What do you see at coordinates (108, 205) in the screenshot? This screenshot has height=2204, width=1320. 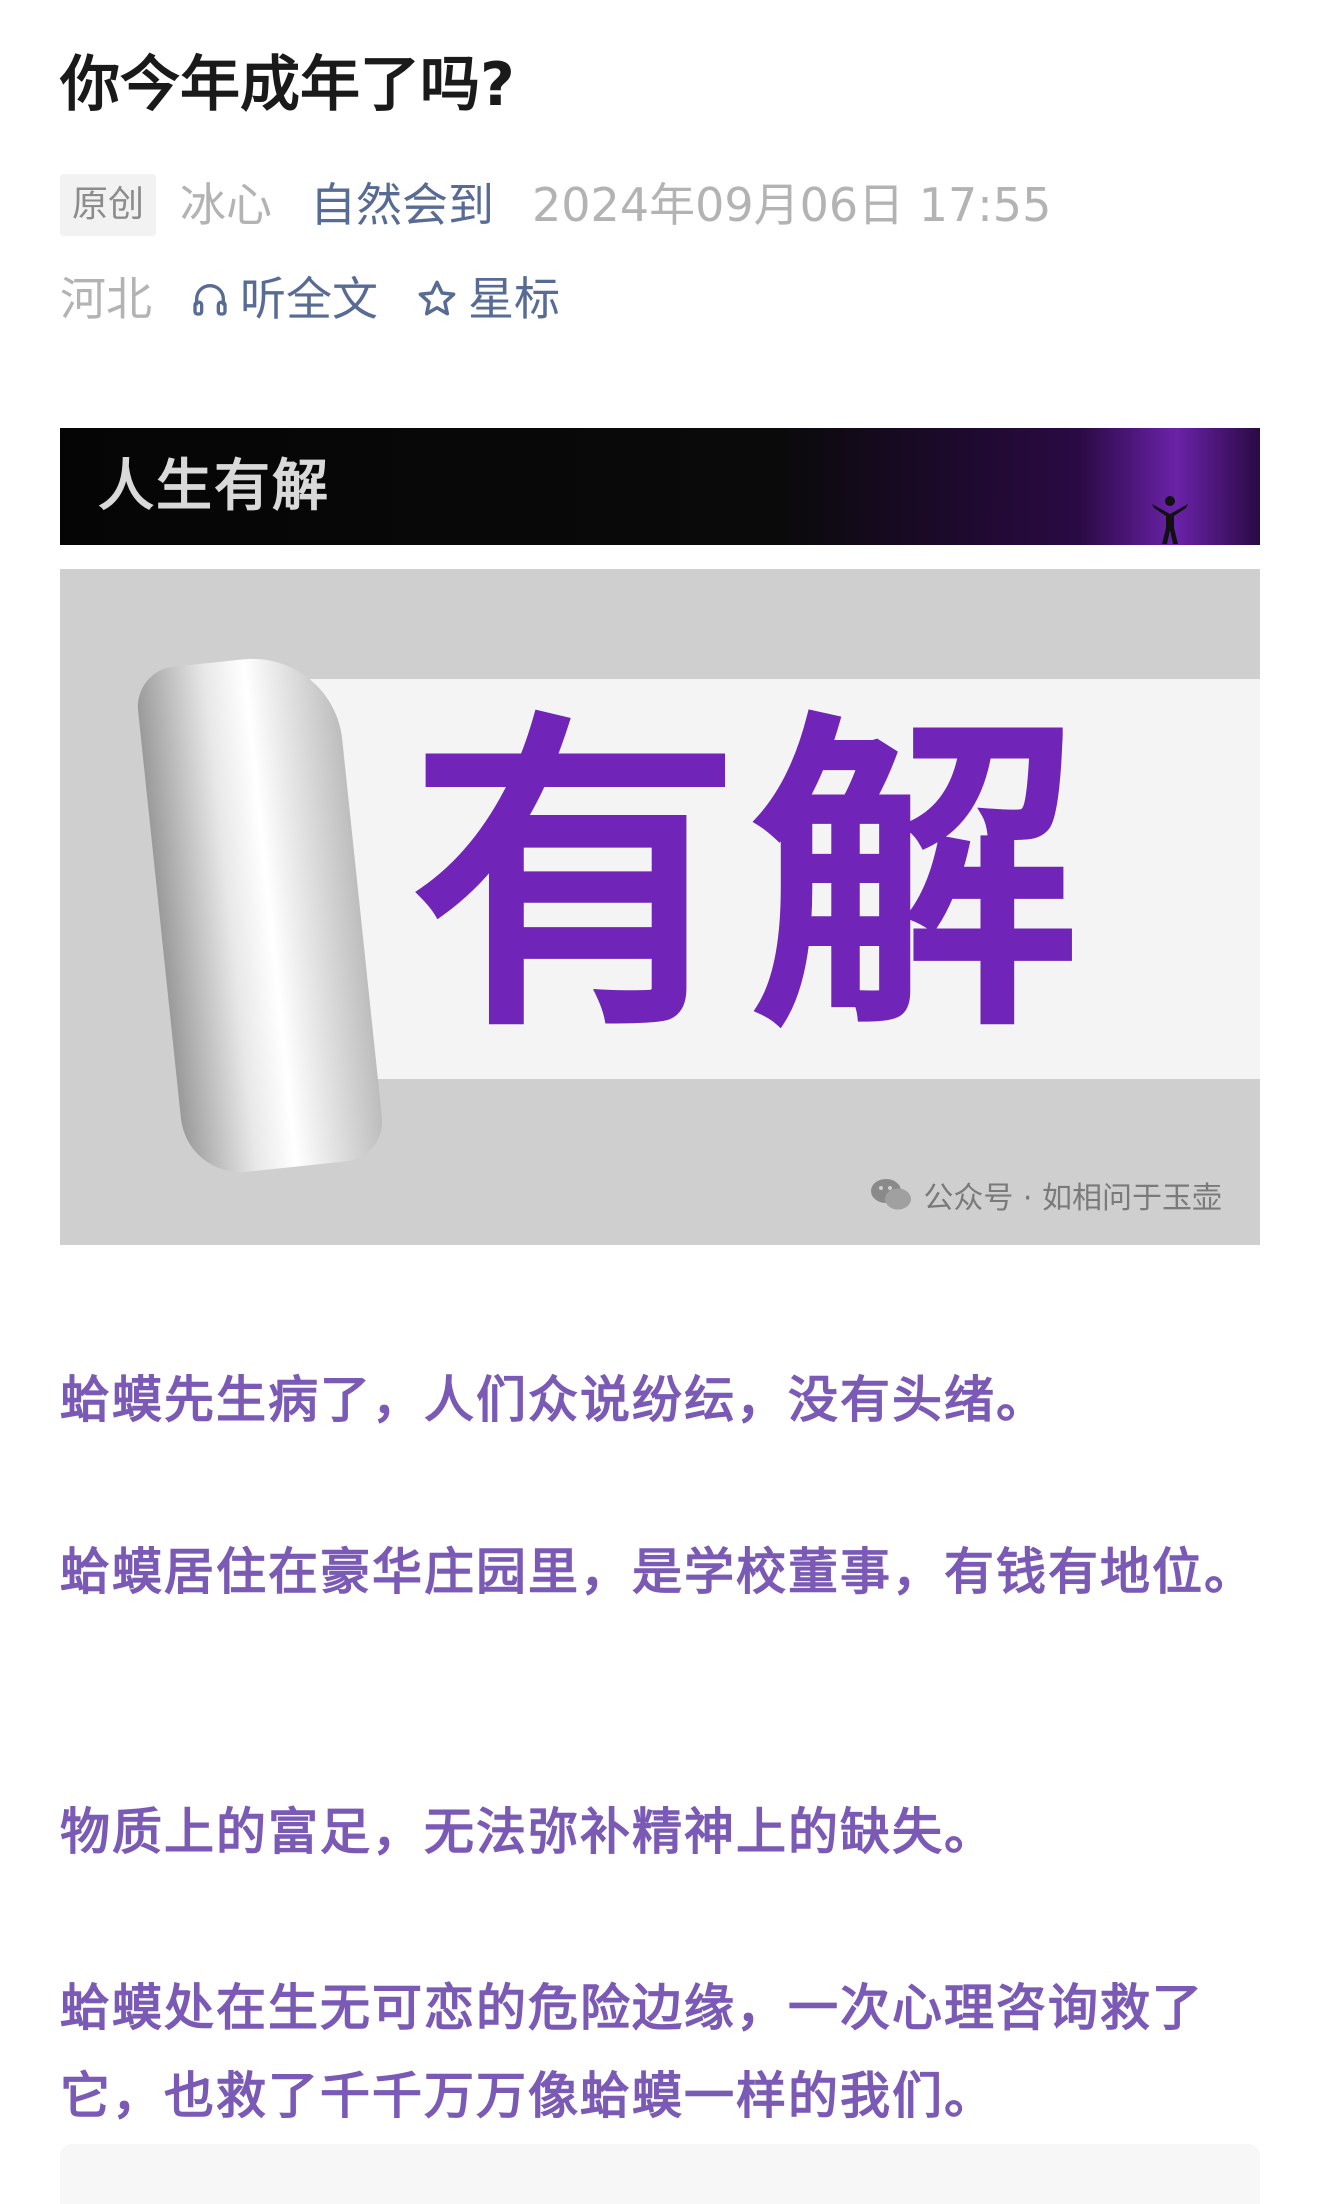 I see `original-badge: 原创` at bounding box center [108, 205].